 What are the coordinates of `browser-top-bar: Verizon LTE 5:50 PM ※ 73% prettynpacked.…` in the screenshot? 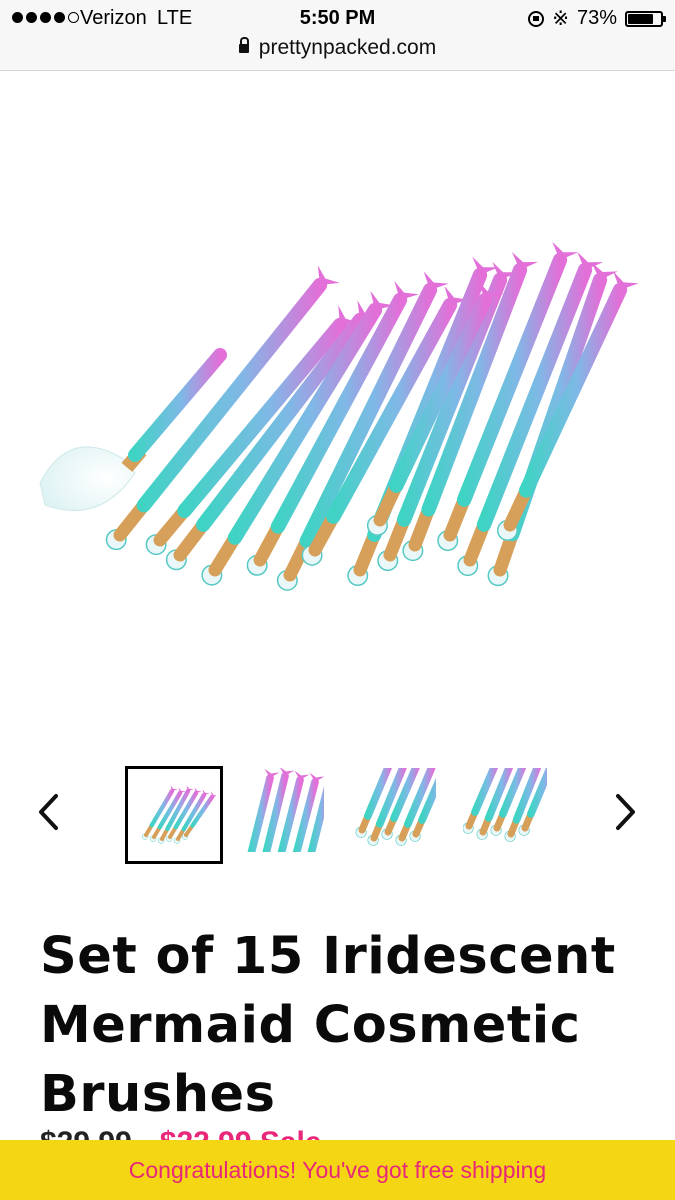 It's located at (337, 35).